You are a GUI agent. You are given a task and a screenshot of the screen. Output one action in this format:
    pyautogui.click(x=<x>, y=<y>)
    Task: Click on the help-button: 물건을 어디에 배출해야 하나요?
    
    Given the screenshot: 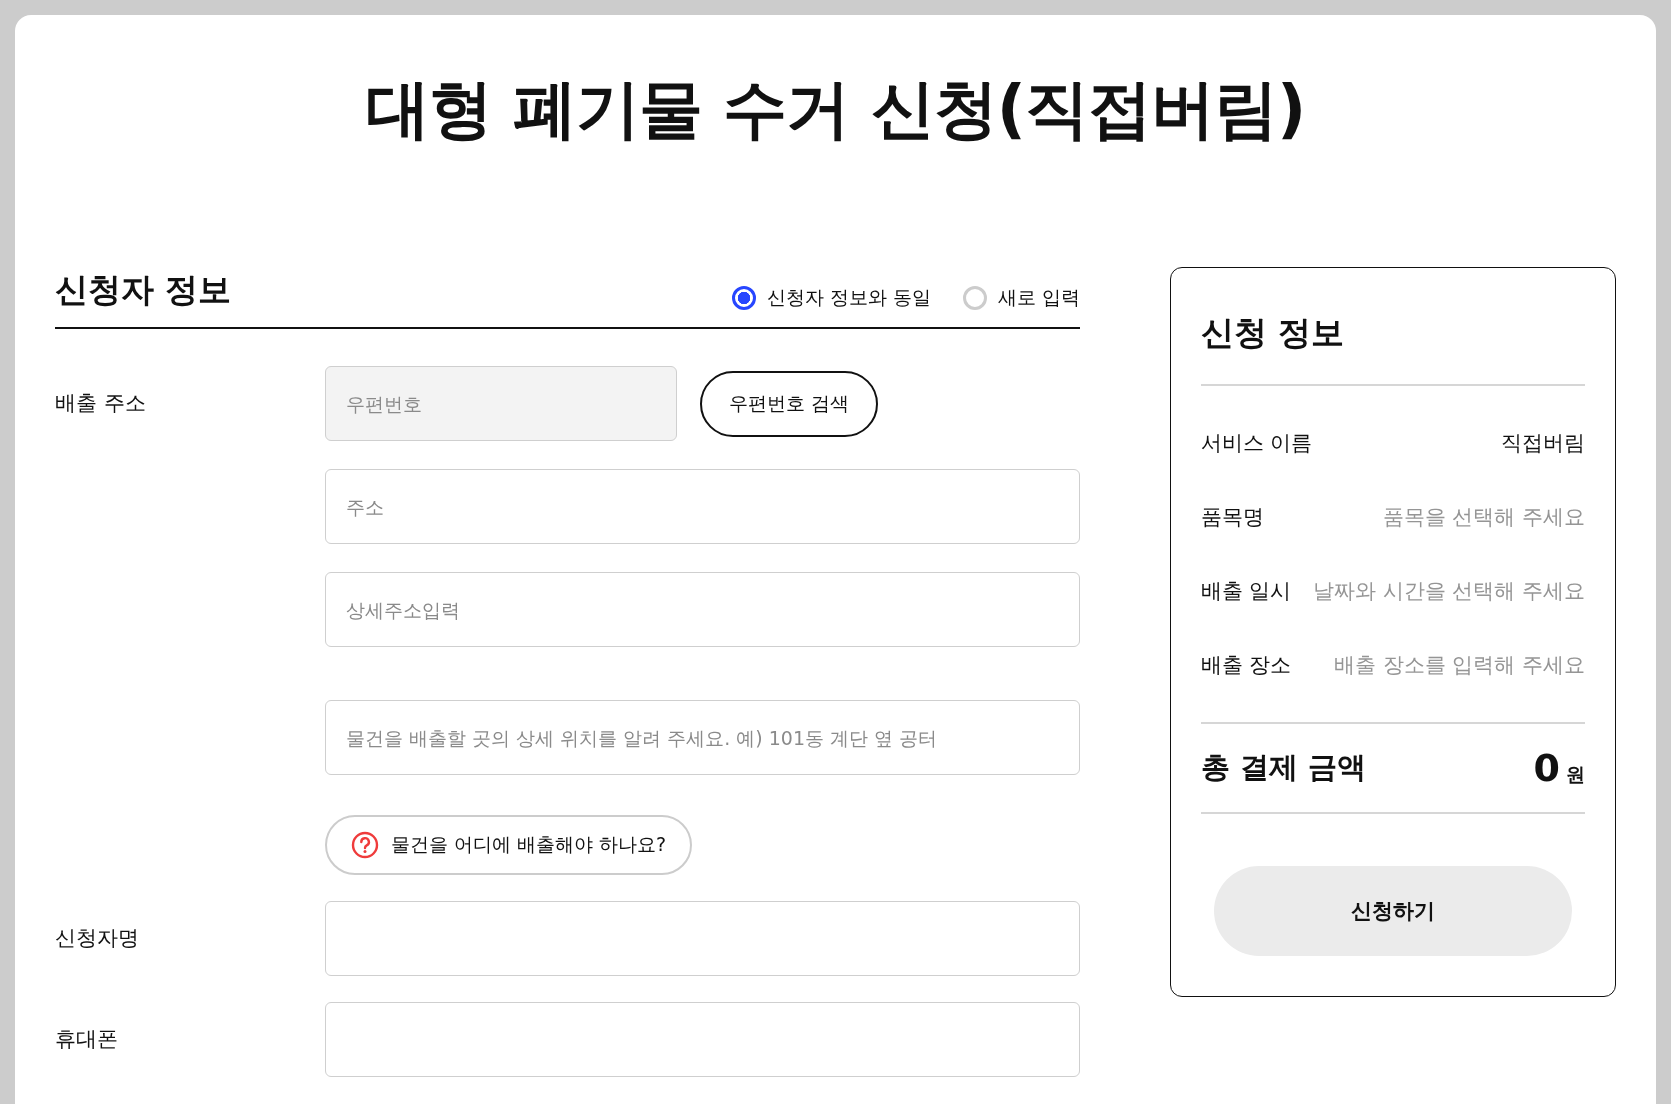 What is the action you would take?
    pyautogui.click(x=509, y=845)
    